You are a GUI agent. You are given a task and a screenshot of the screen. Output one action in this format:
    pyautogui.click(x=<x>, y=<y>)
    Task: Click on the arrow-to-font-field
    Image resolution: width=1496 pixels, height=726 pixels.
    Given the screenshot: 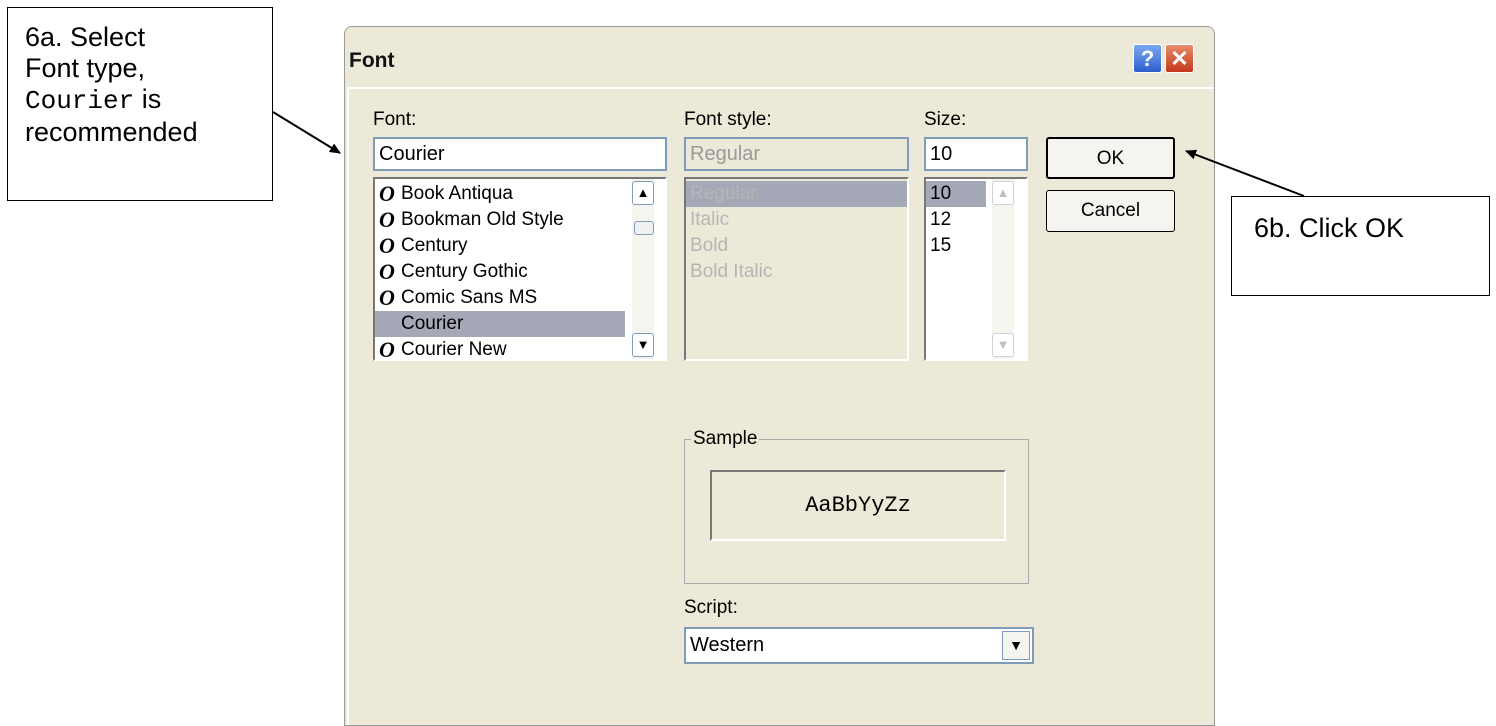 What is the action you would take?
    pyautogui.click(x=306, y=132)
    